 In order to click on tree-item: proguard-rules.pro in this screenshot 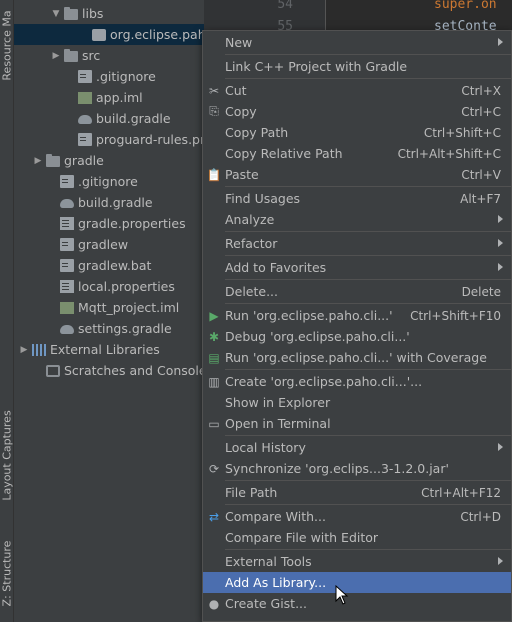, I will do `click(109, 139)`.